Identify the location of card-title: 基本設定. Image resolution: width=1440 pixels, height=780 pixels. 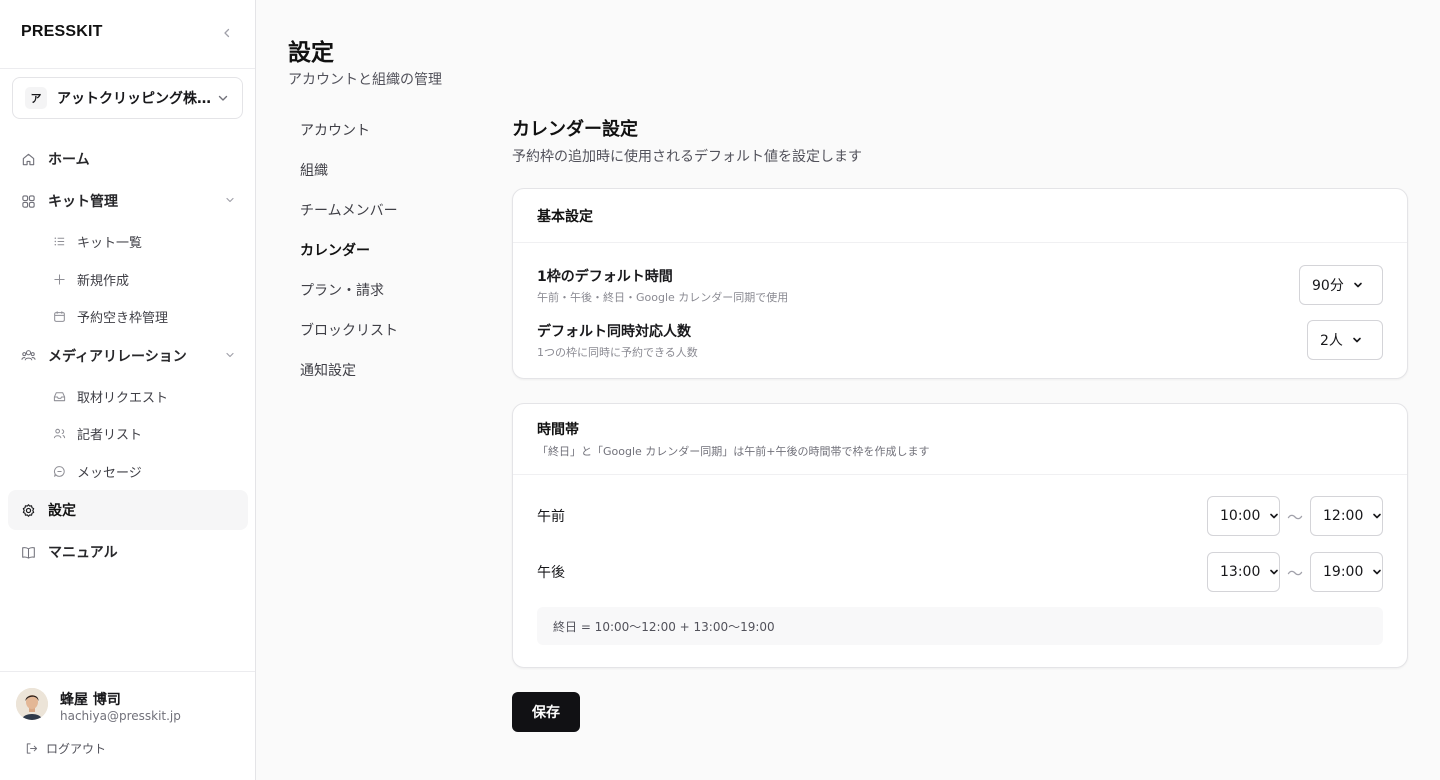
(565, 216).